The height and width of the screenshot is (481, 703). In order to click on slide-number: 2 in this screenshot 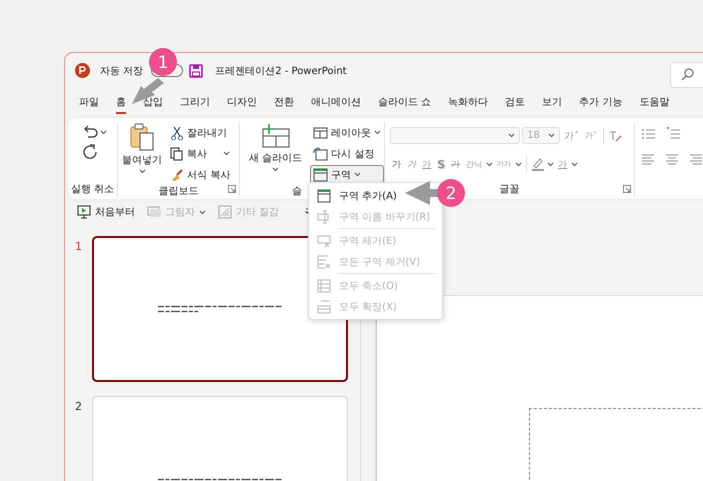, I will do `click(79, 407)`.